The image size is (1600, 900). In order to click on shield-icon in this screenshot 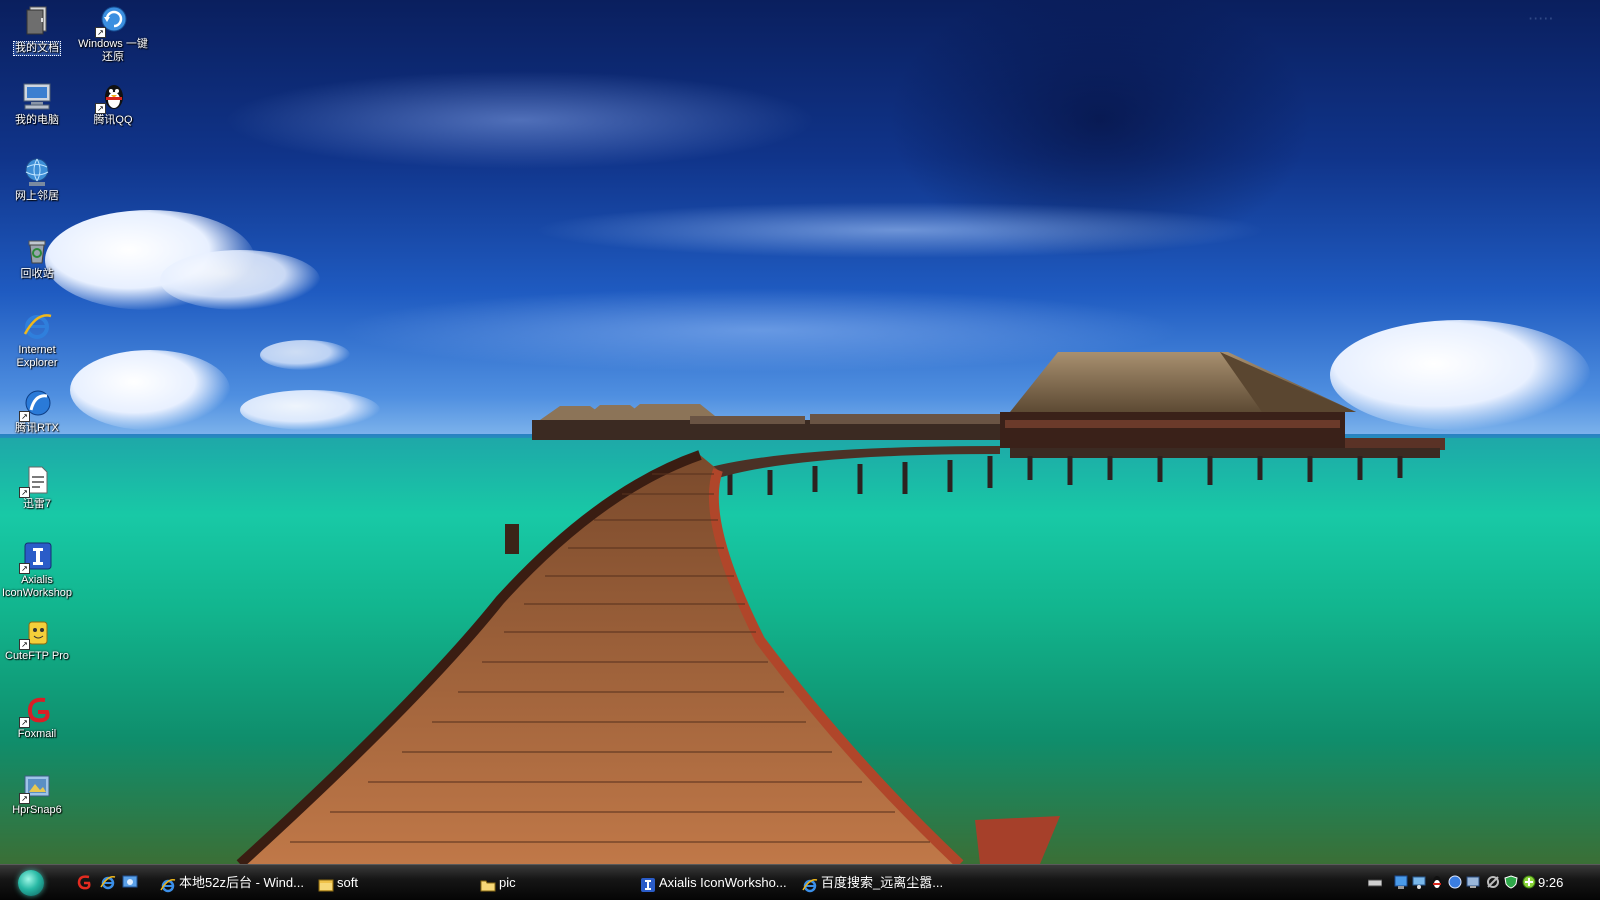, I will do `click(1511, 882)`.